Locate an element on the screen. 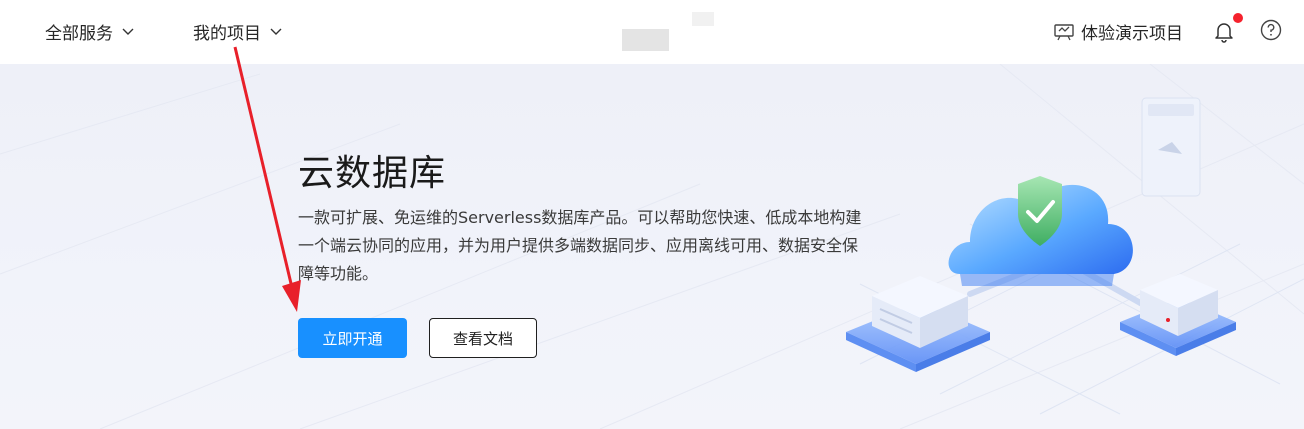 This screenshot has height=429, width=1304. activate-now-button: 立即开通 is located at coordinates (352, 338).